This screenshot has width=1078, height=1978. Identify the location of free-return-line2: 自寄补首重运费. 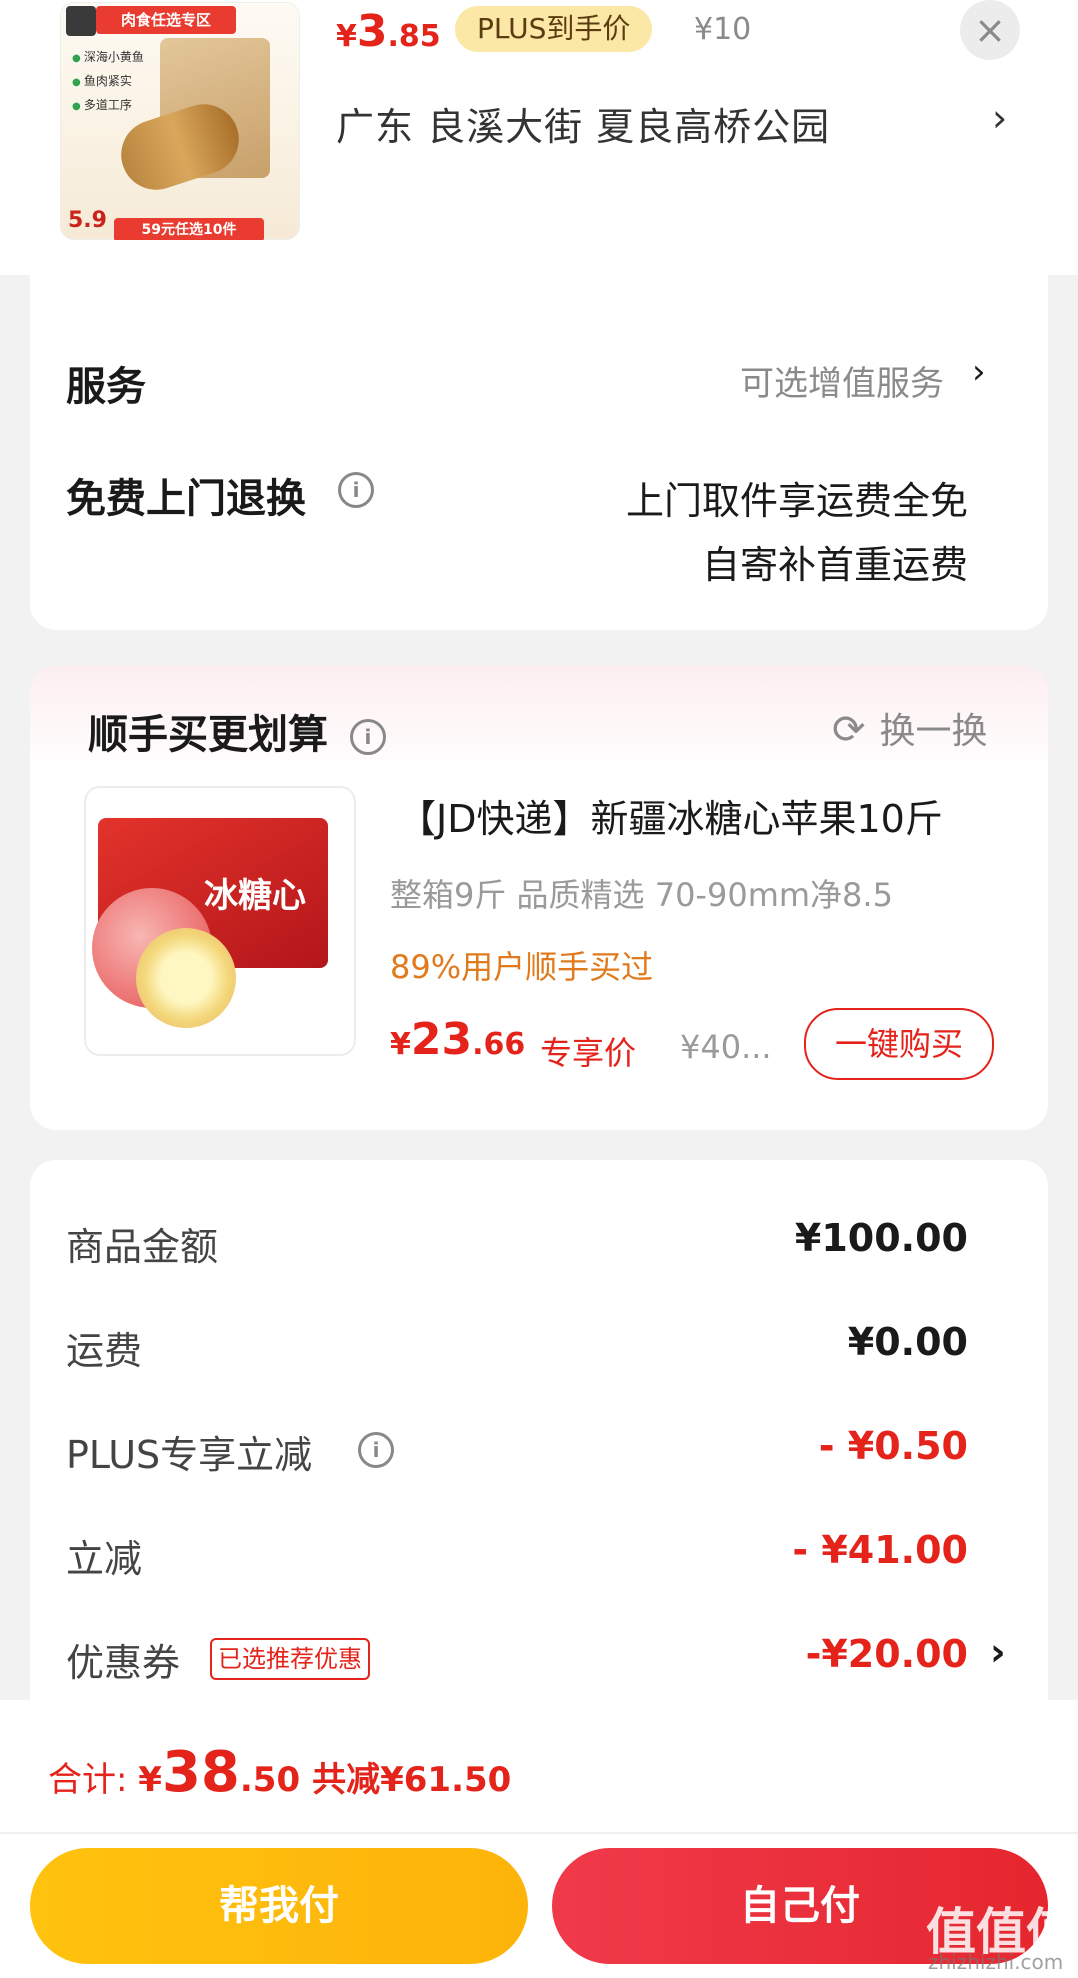
(834, 565).